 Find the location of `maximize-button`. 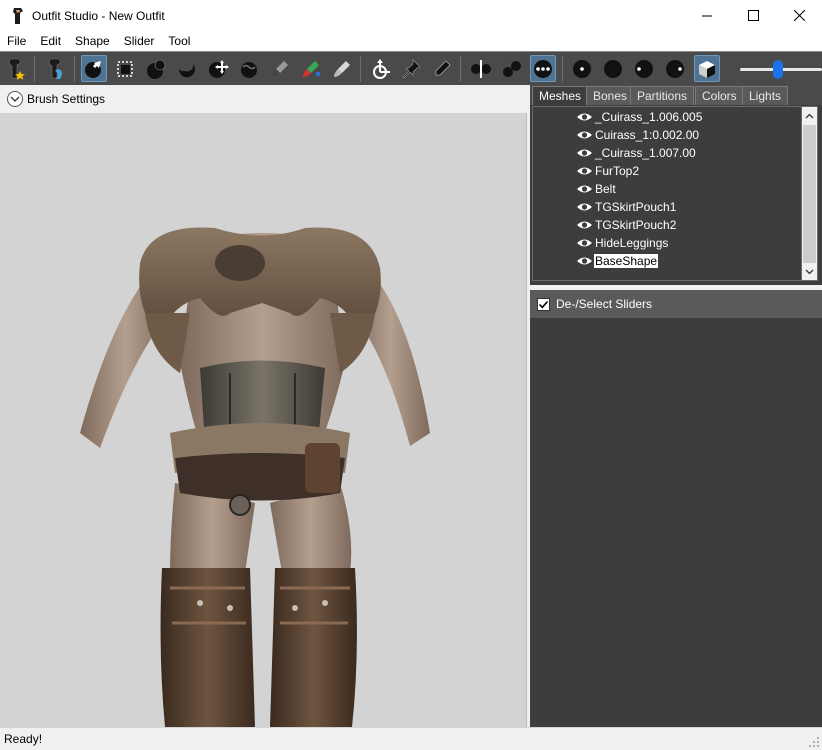

maximize-button is located at coordinates (753, 15).